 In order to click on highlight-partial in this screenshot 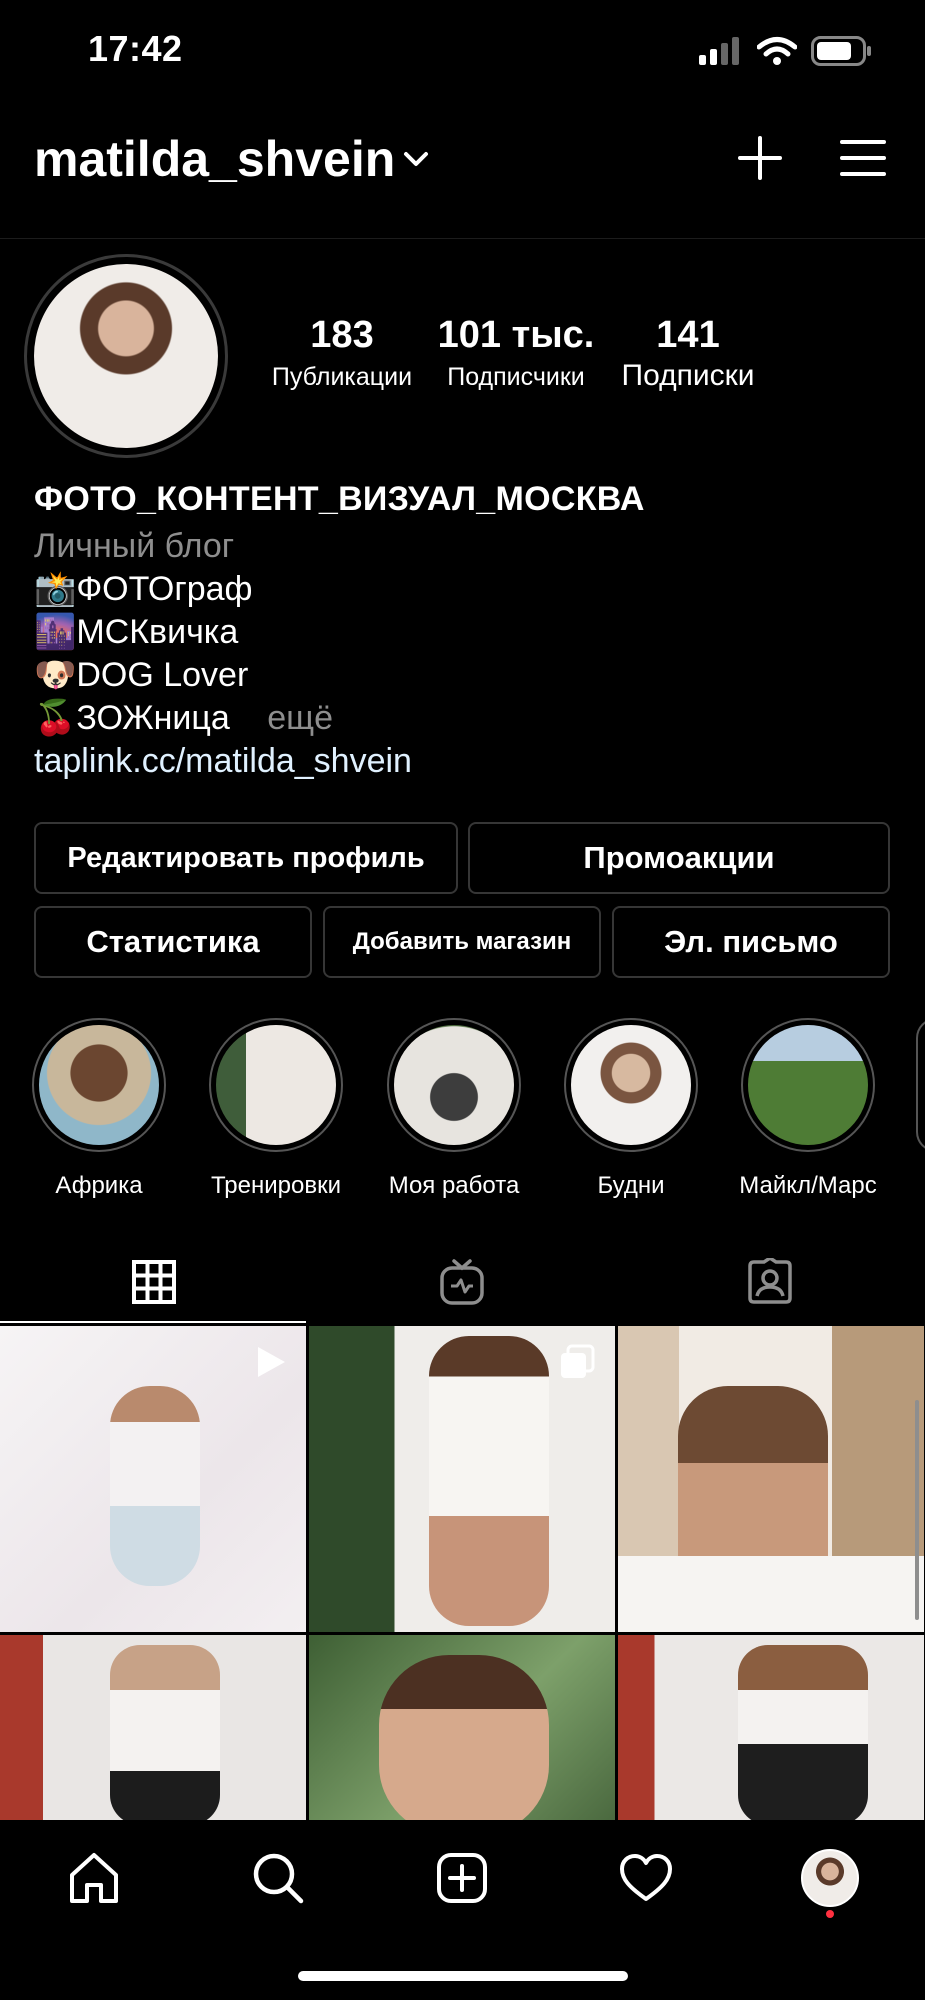, I will do `click(920, 1085)`.